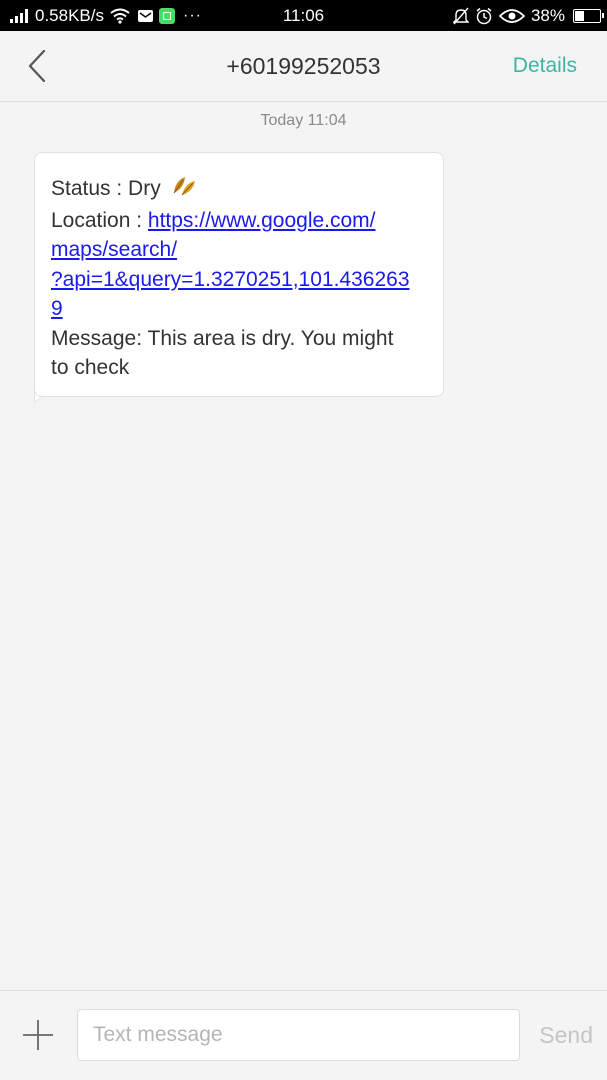  What do you see at coordinates (566, 1035) in the screenshot?
I see `send-button: Send` at bounding box center [566, 1035].